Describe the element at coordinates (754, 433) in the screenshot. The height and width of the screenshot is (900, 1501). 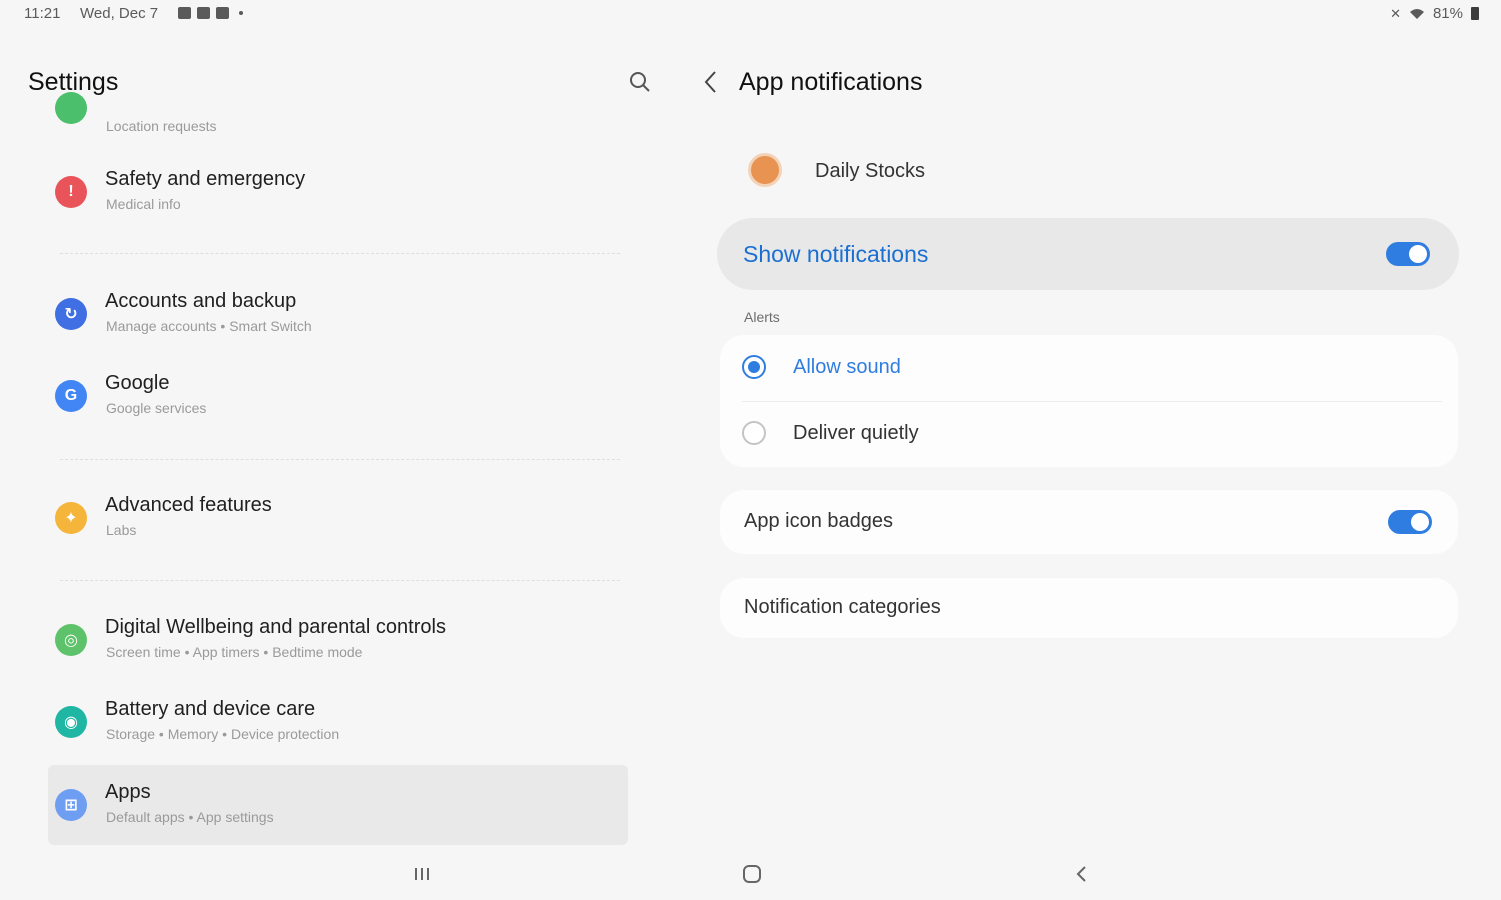
I see `deliver-quietly-radio` at that location.